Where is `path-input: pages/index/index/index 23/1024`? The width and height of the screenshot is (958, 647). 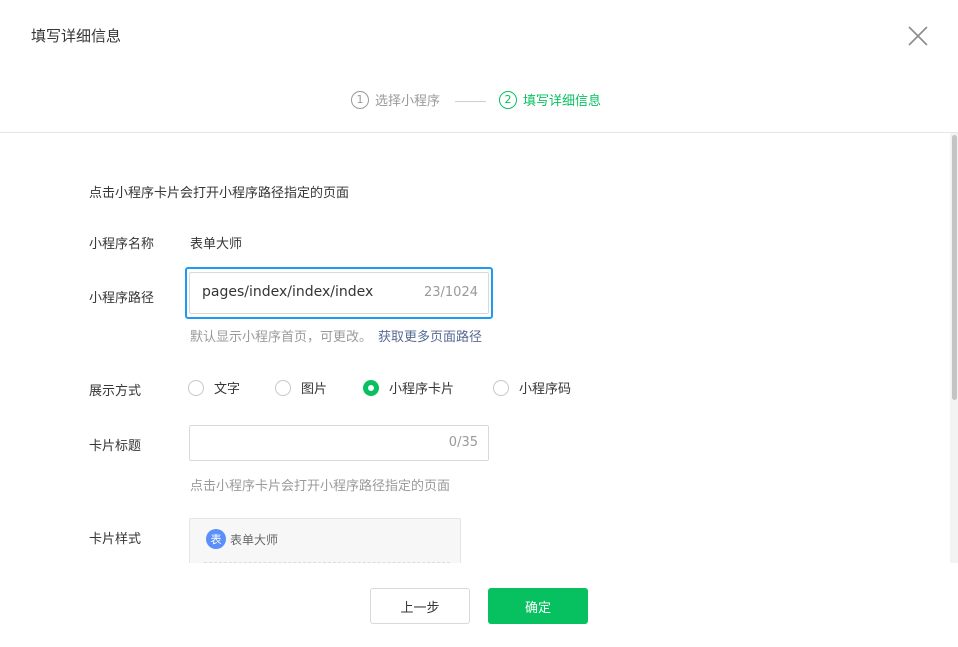
path-input: pages/index/index/index 23/1024 is located at coordinates (339, 293).